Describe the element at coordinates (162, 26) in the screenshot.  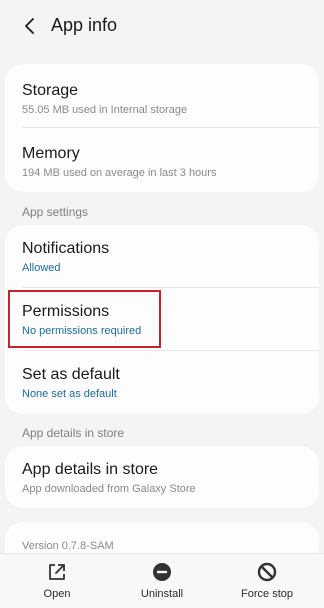
I see `app-bar: App info` at that location.